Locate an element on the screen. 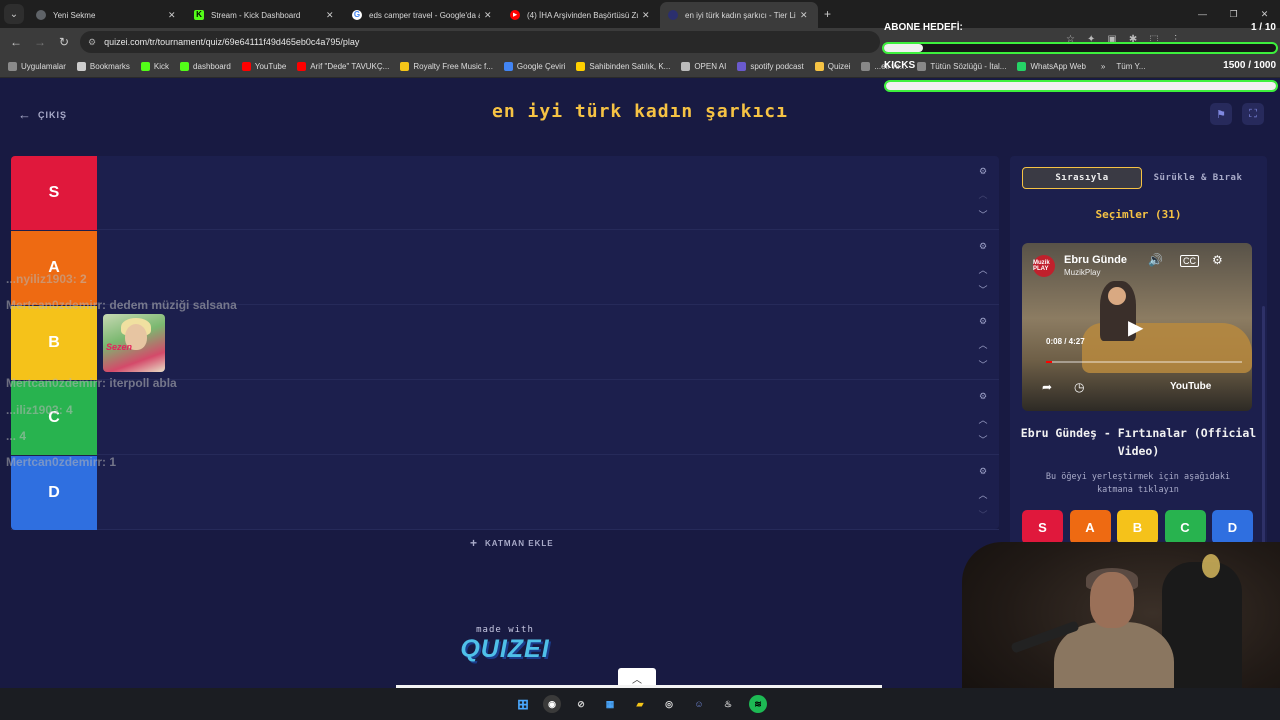  pick-tier-a-button: A is located at coordinates (1090, 527).